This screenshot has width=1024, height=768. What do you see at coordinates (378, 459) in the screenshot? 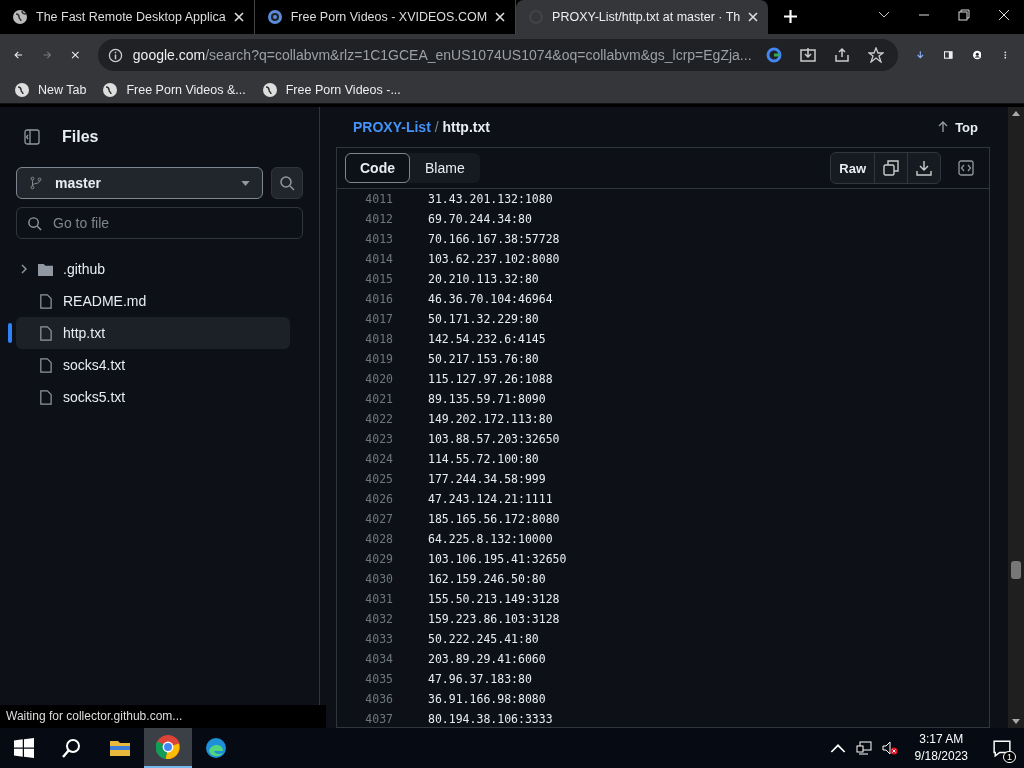
I see `line-number: 4024` at bounding box center [378, 459].